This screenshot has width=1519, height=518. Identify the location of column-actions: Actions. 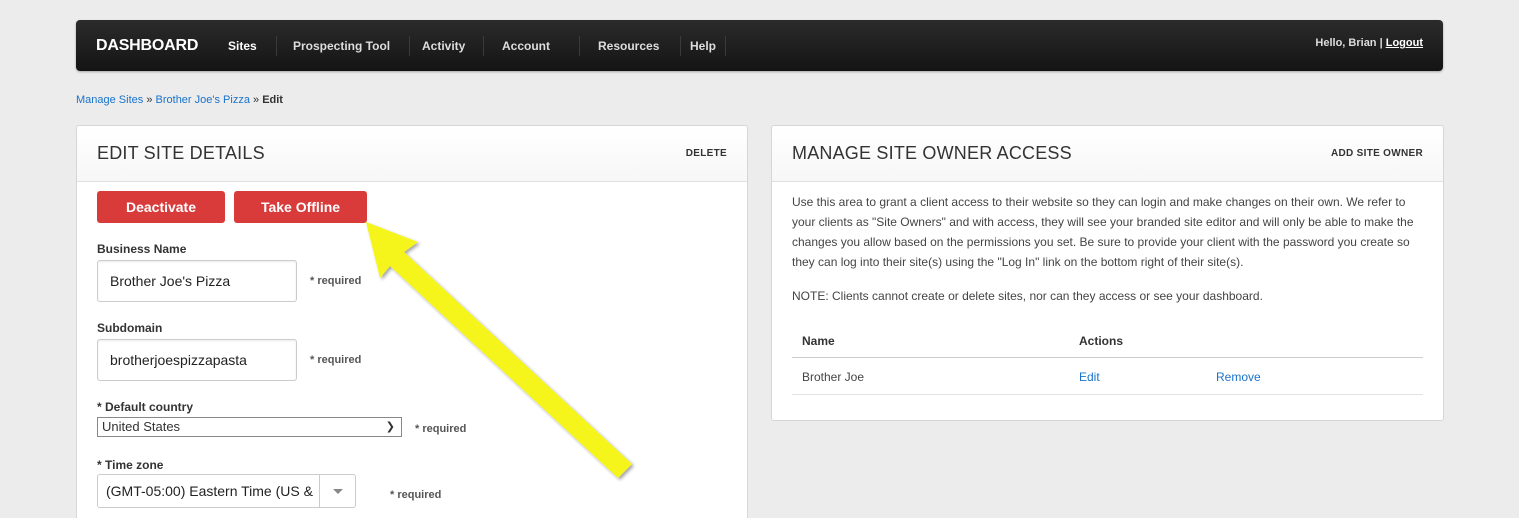
(1101, 341).